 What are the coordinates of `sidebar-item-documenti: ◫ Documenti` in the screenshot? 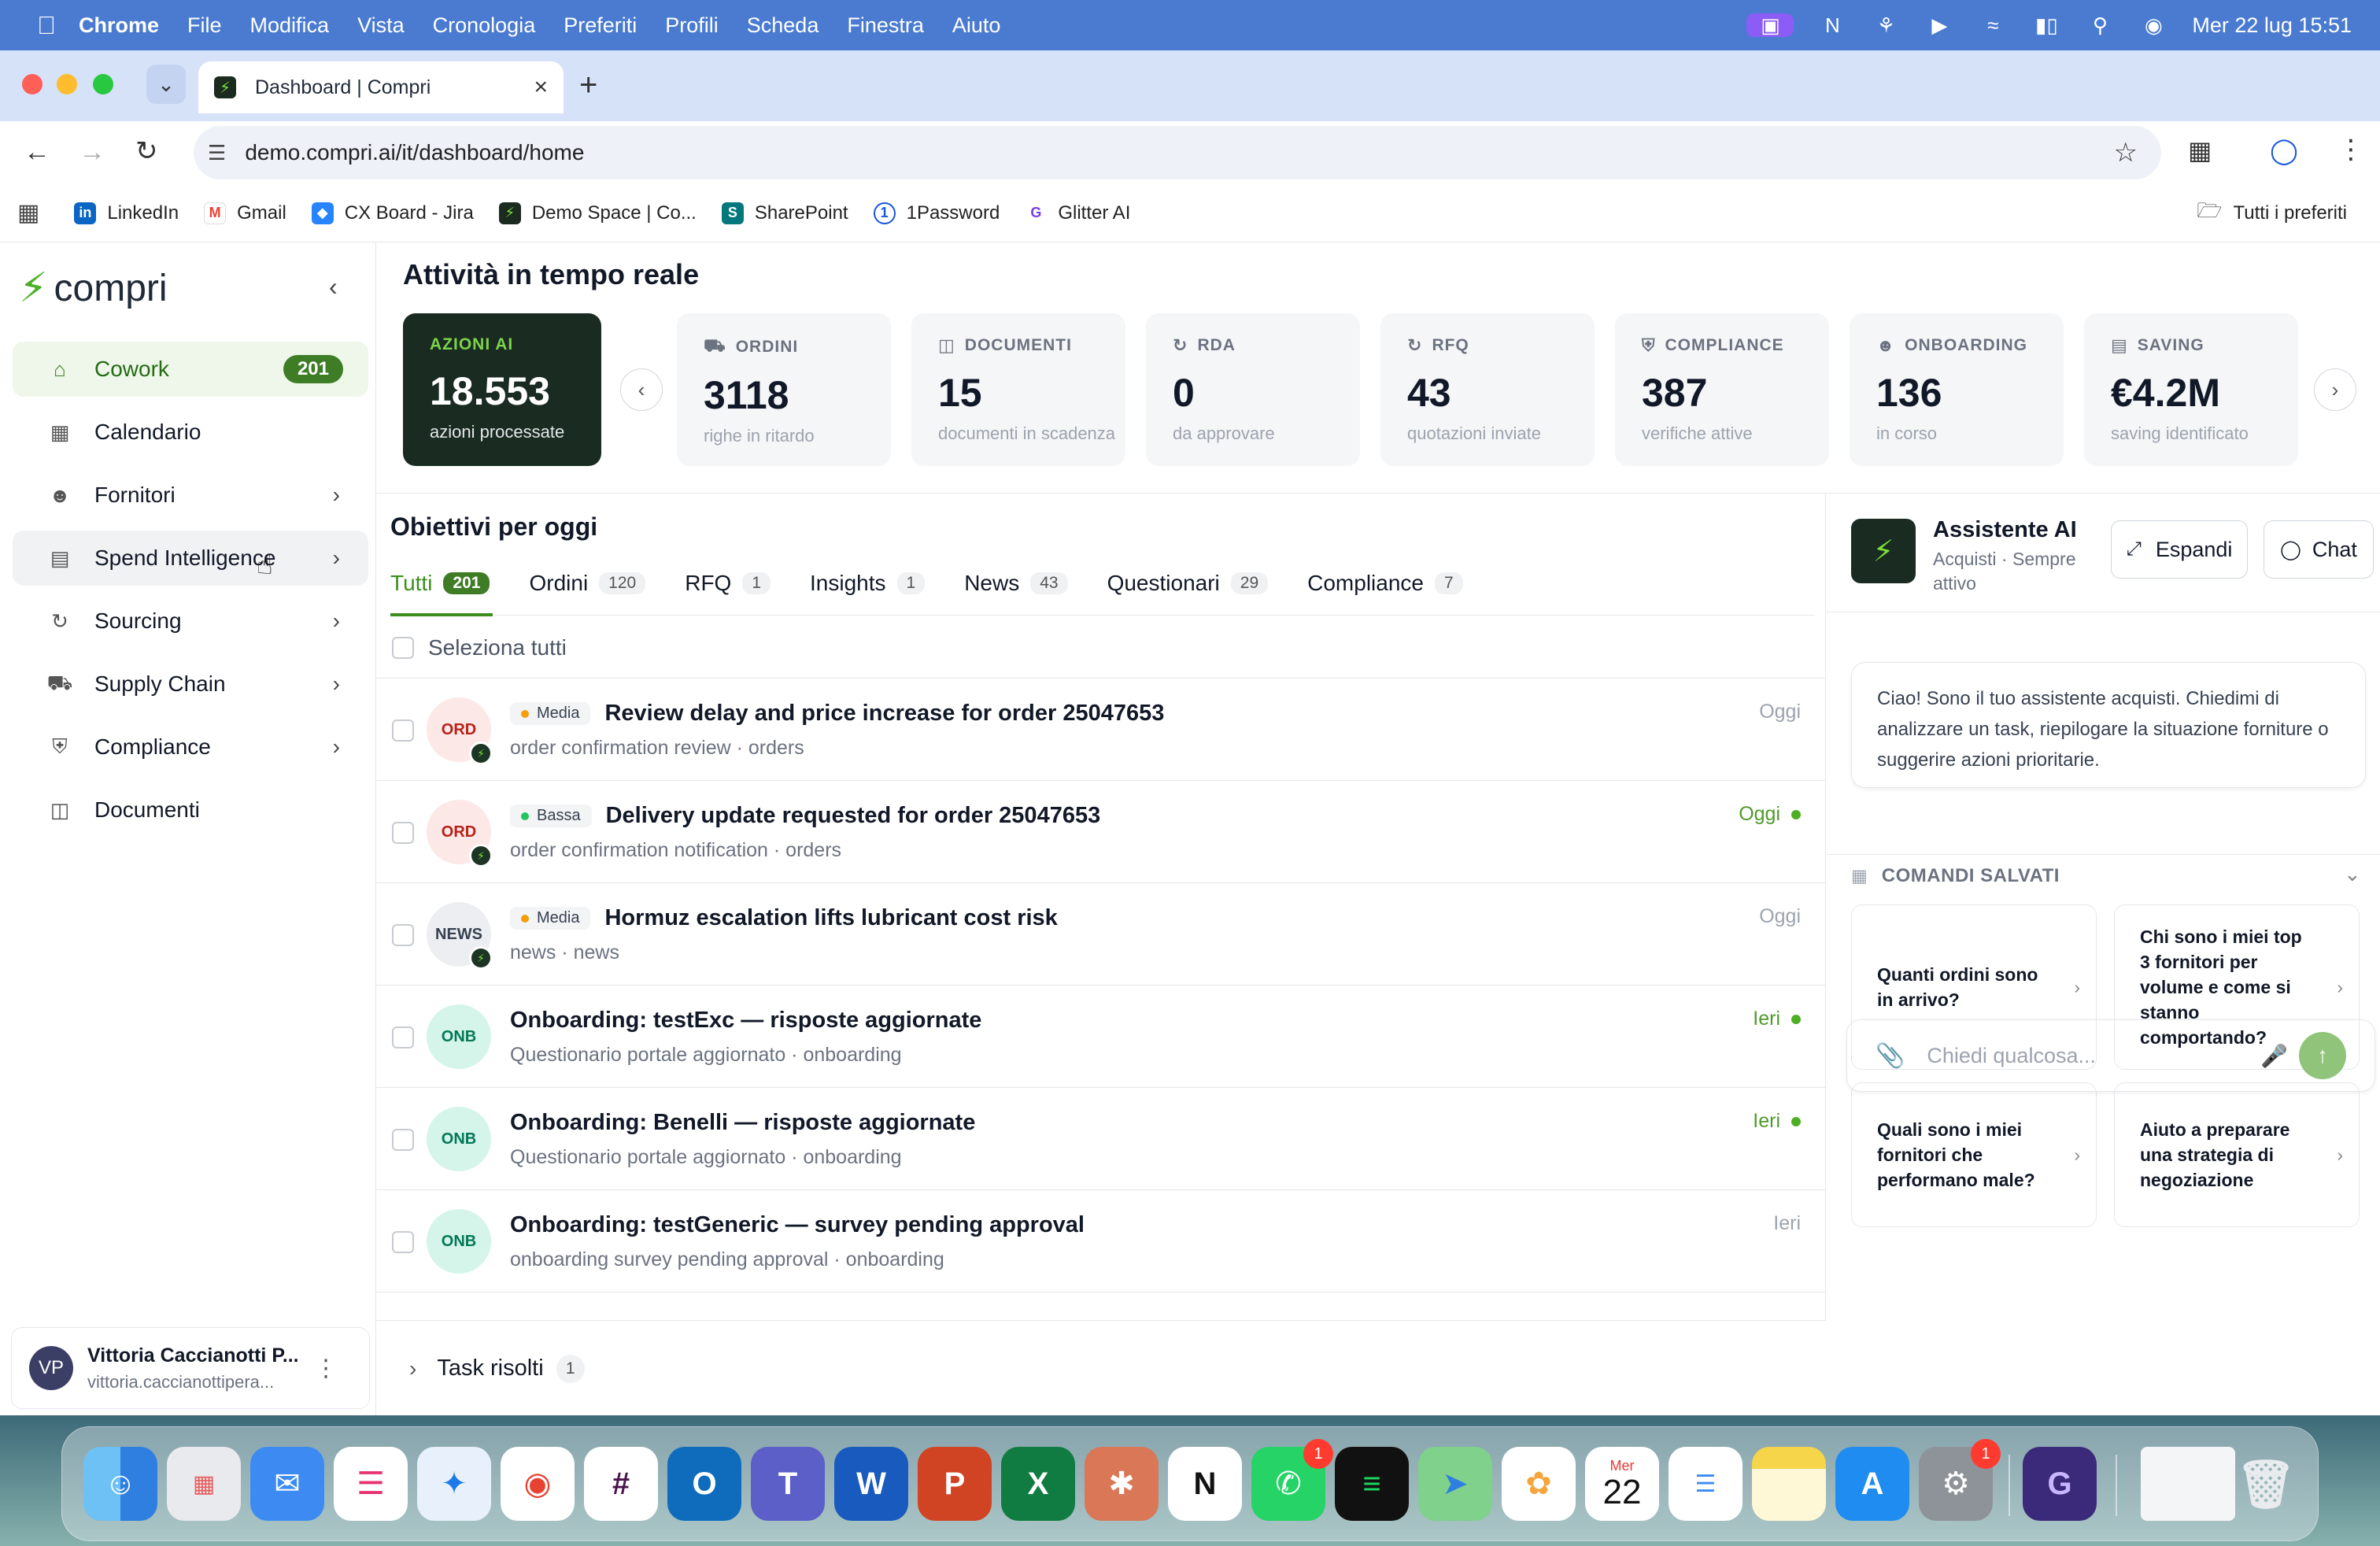 It's located at (190, 810).